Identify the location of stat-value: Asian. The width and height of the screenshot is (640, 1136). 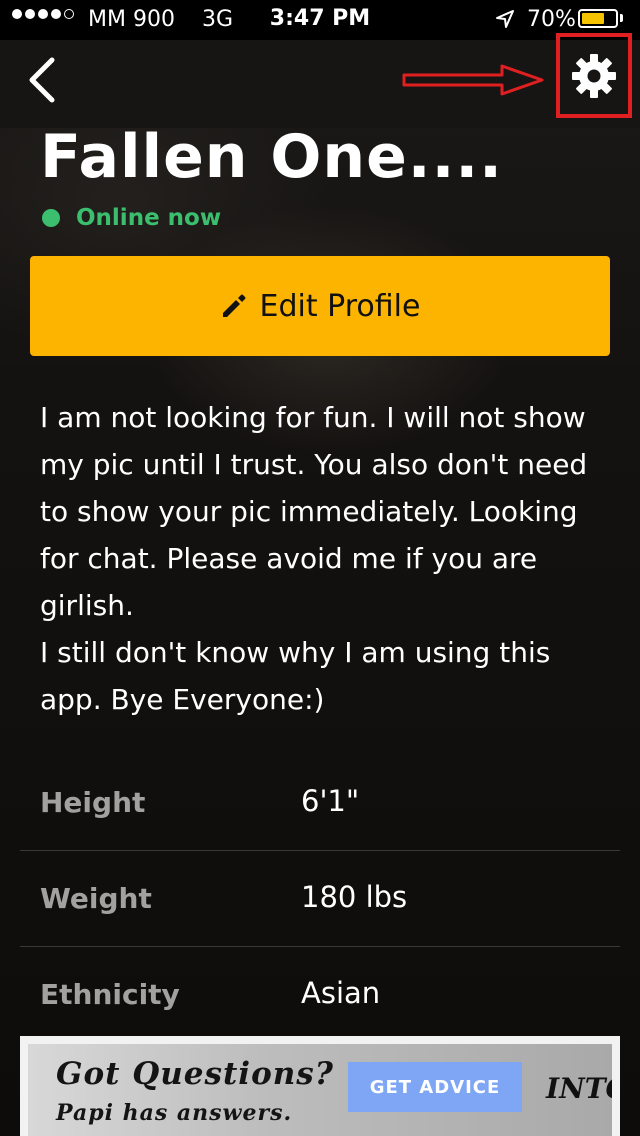
(341, 993).